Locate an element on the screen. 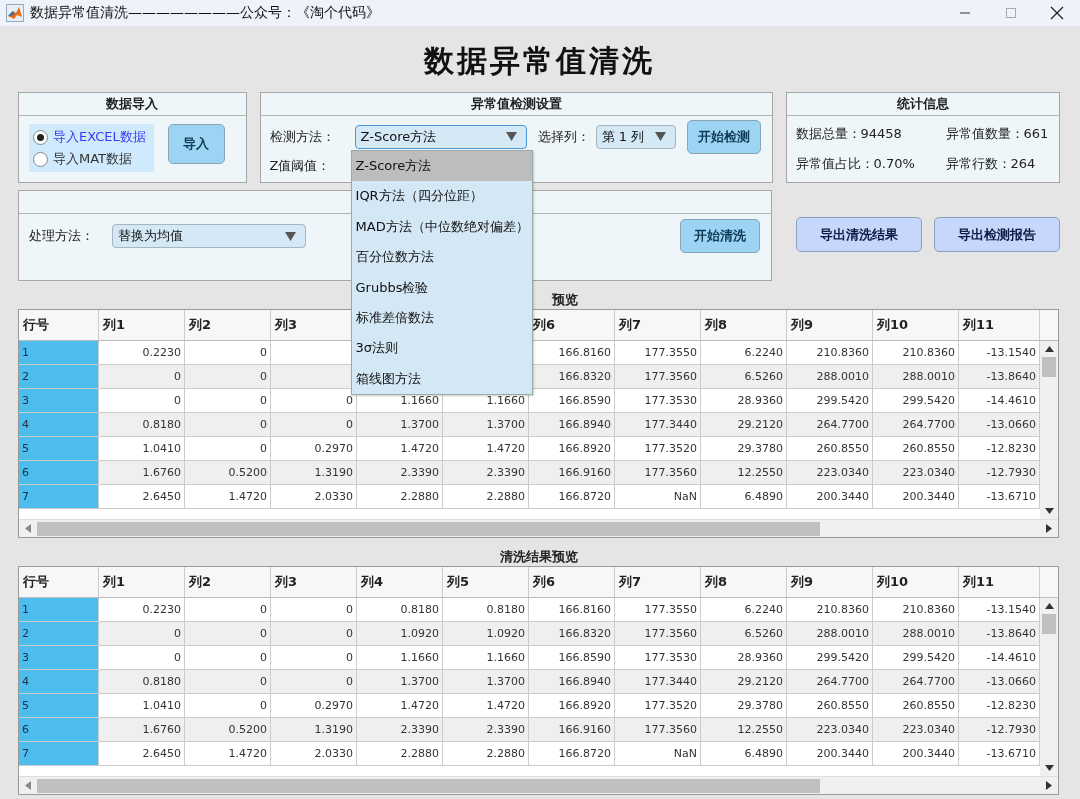 This screenshot has height=799, width=1080. table-cell: 6.4890 is located at coordinates (744, 496).